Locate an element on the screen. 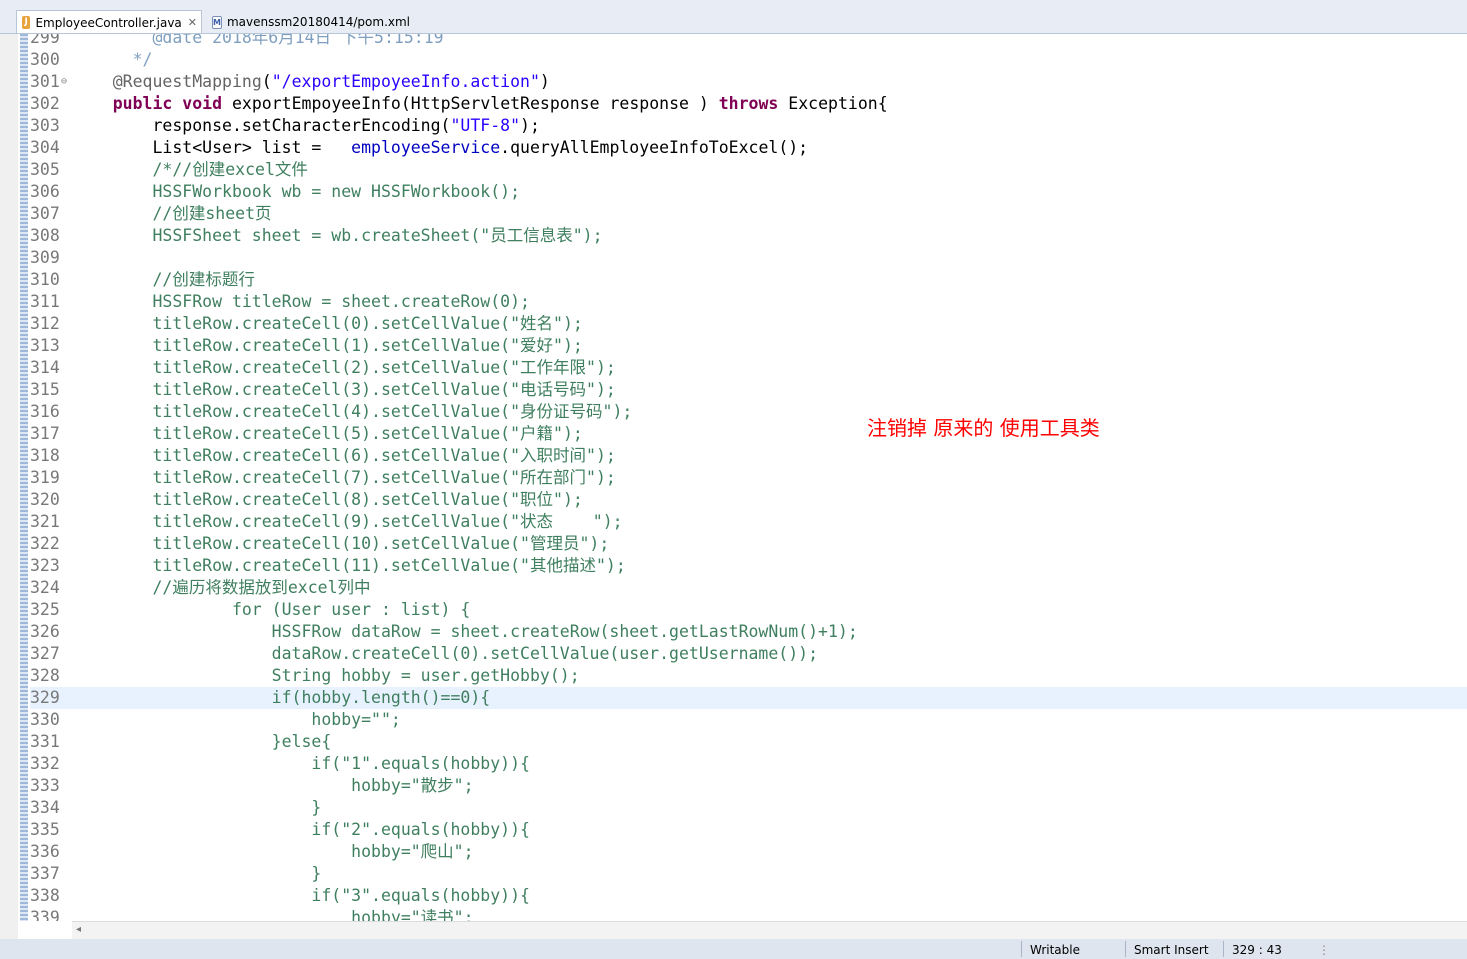  line-number: 306 is located at coordinates (45, 191).